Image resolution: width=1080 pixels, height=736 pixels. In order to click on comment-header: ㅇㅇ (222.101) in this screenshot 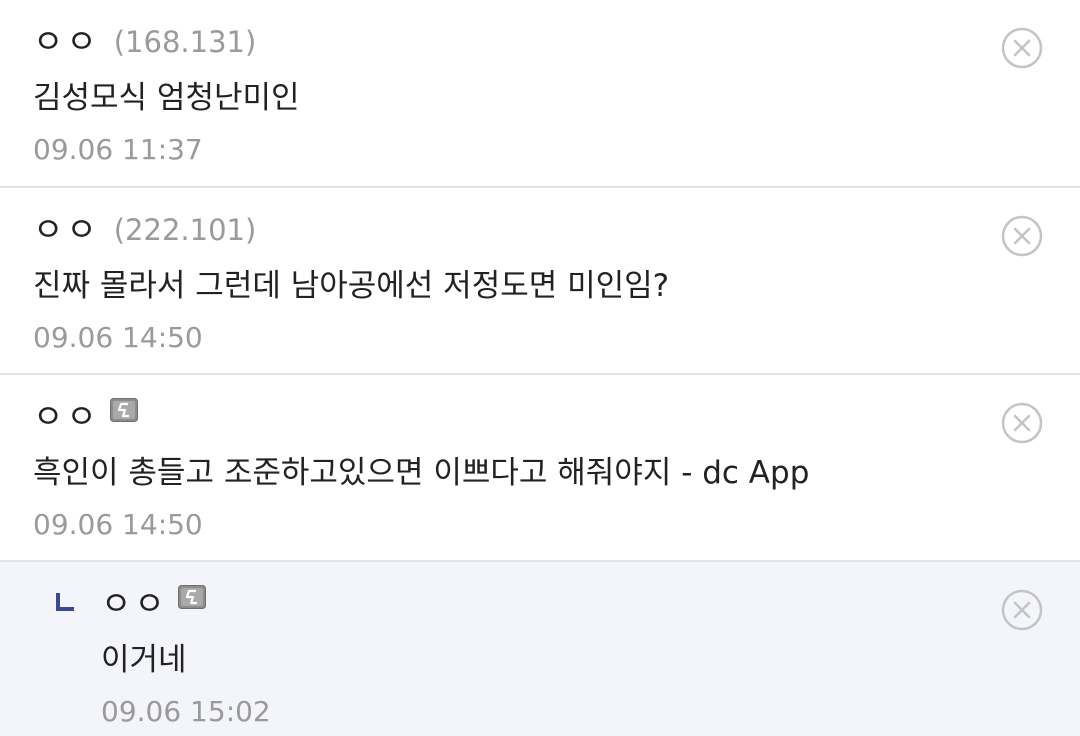, I will do `click(144, 230)`.